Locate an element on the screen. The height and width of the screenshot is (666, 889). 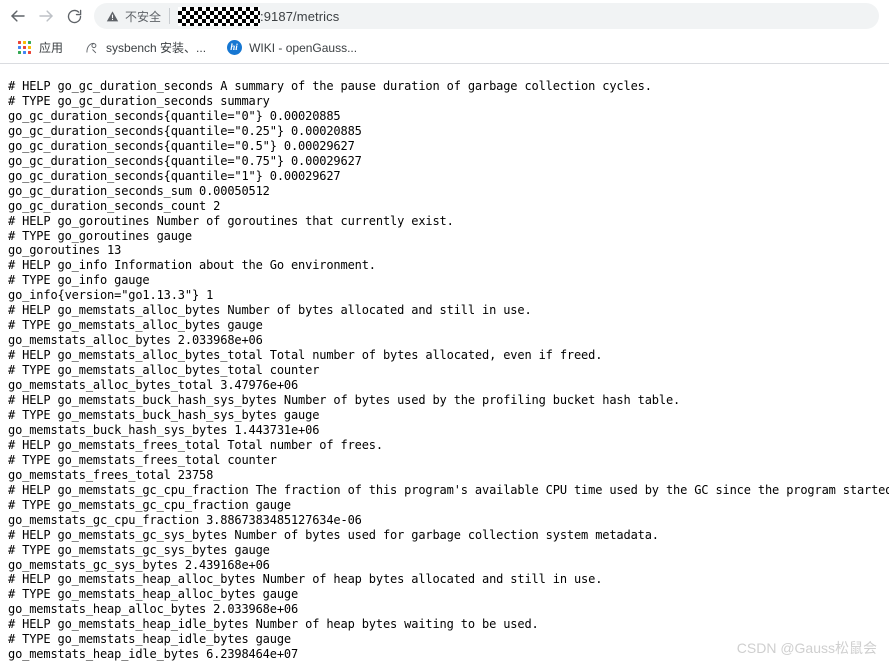
reload-button is located at coordinates (74, 16).